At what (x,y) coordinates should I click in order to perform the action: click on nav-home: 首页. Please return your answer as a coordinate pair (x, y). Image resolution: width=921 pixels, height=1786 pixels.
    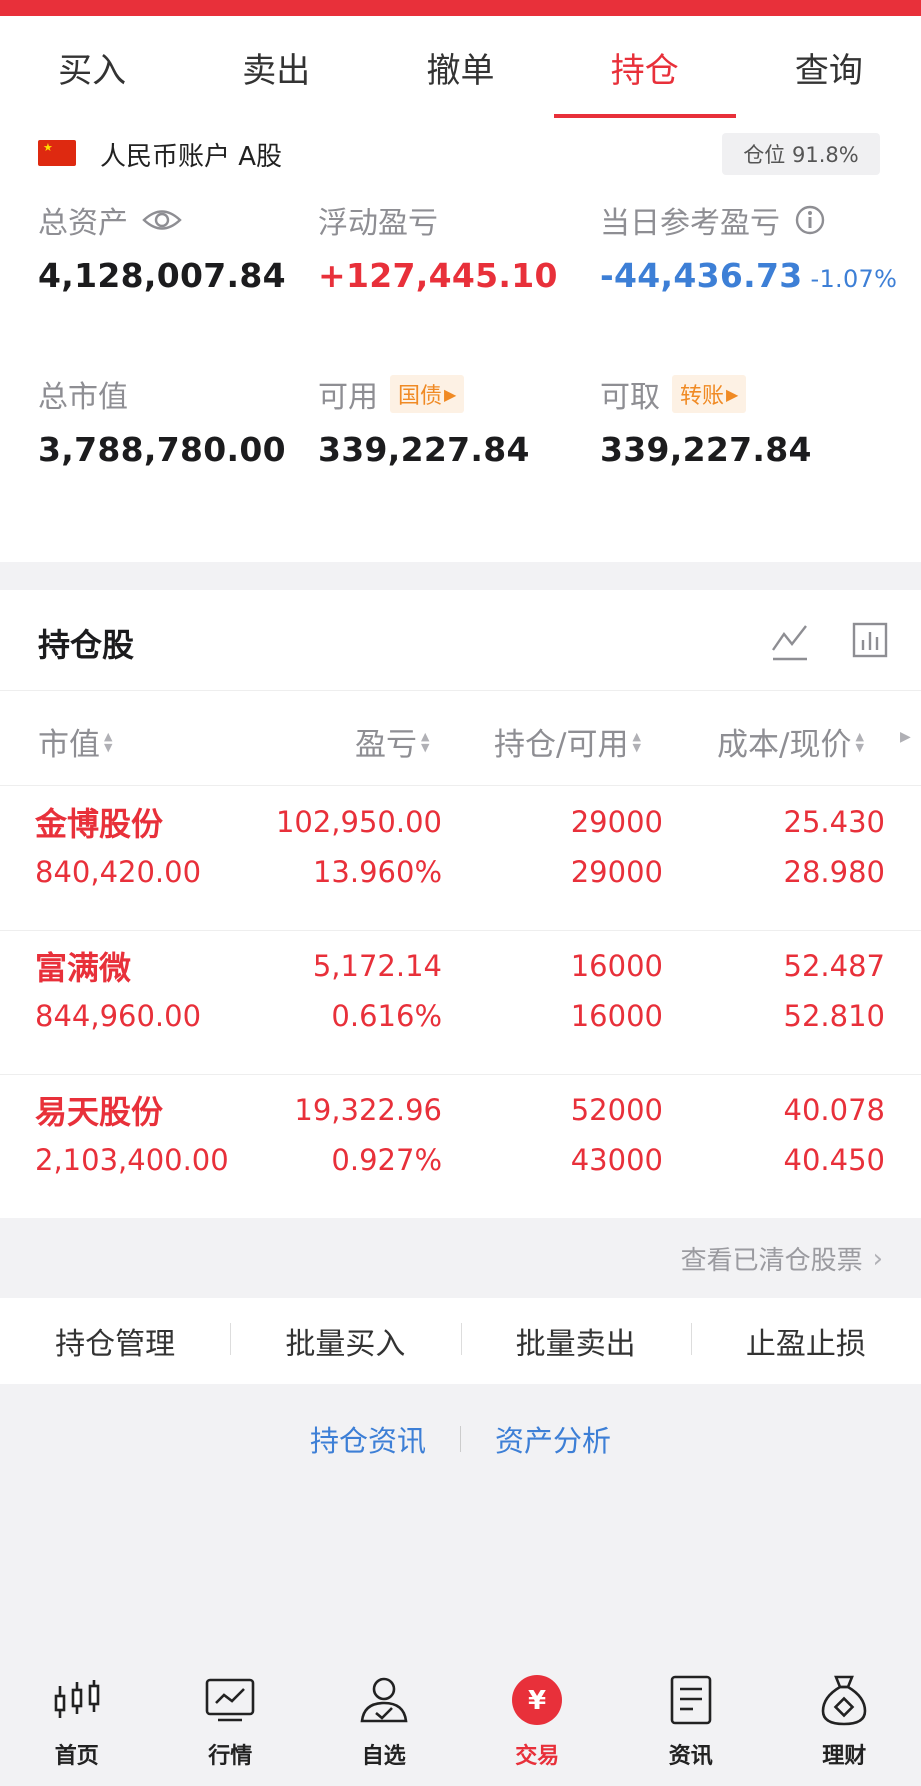
    Looking at the image, I should click on (77, 1721).